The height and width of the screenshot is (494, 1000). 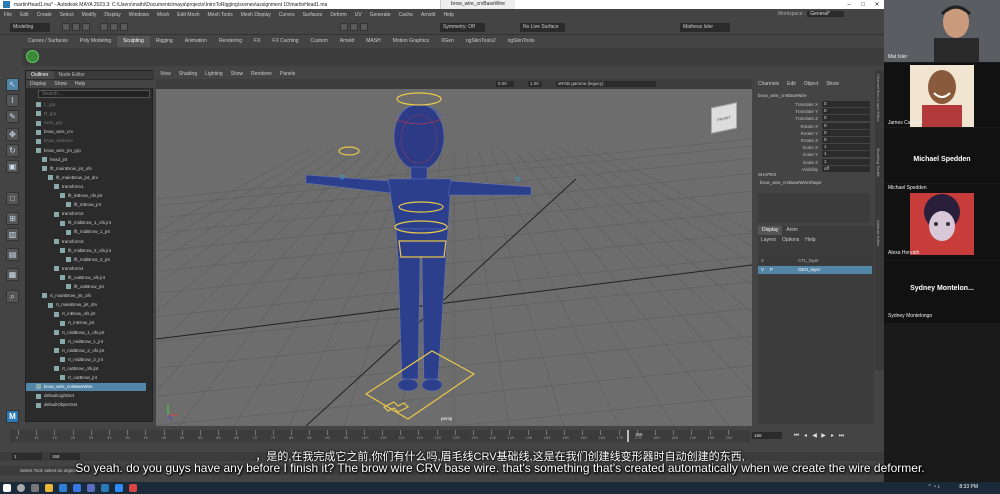 I want to click on play-forward-icon: ▶, so click(x=823, y=436).